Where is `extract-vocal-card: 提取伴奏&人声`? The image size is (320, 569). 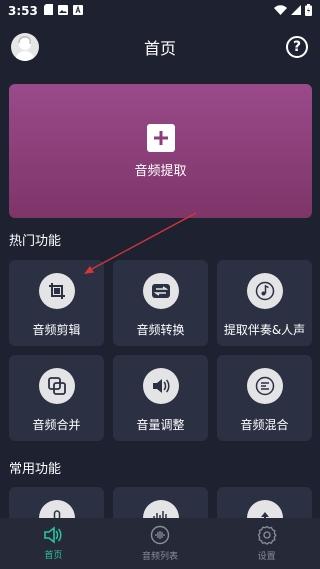
extract-vocal-card: 提取伴奏&人声 is located at coordinates (264, 303).